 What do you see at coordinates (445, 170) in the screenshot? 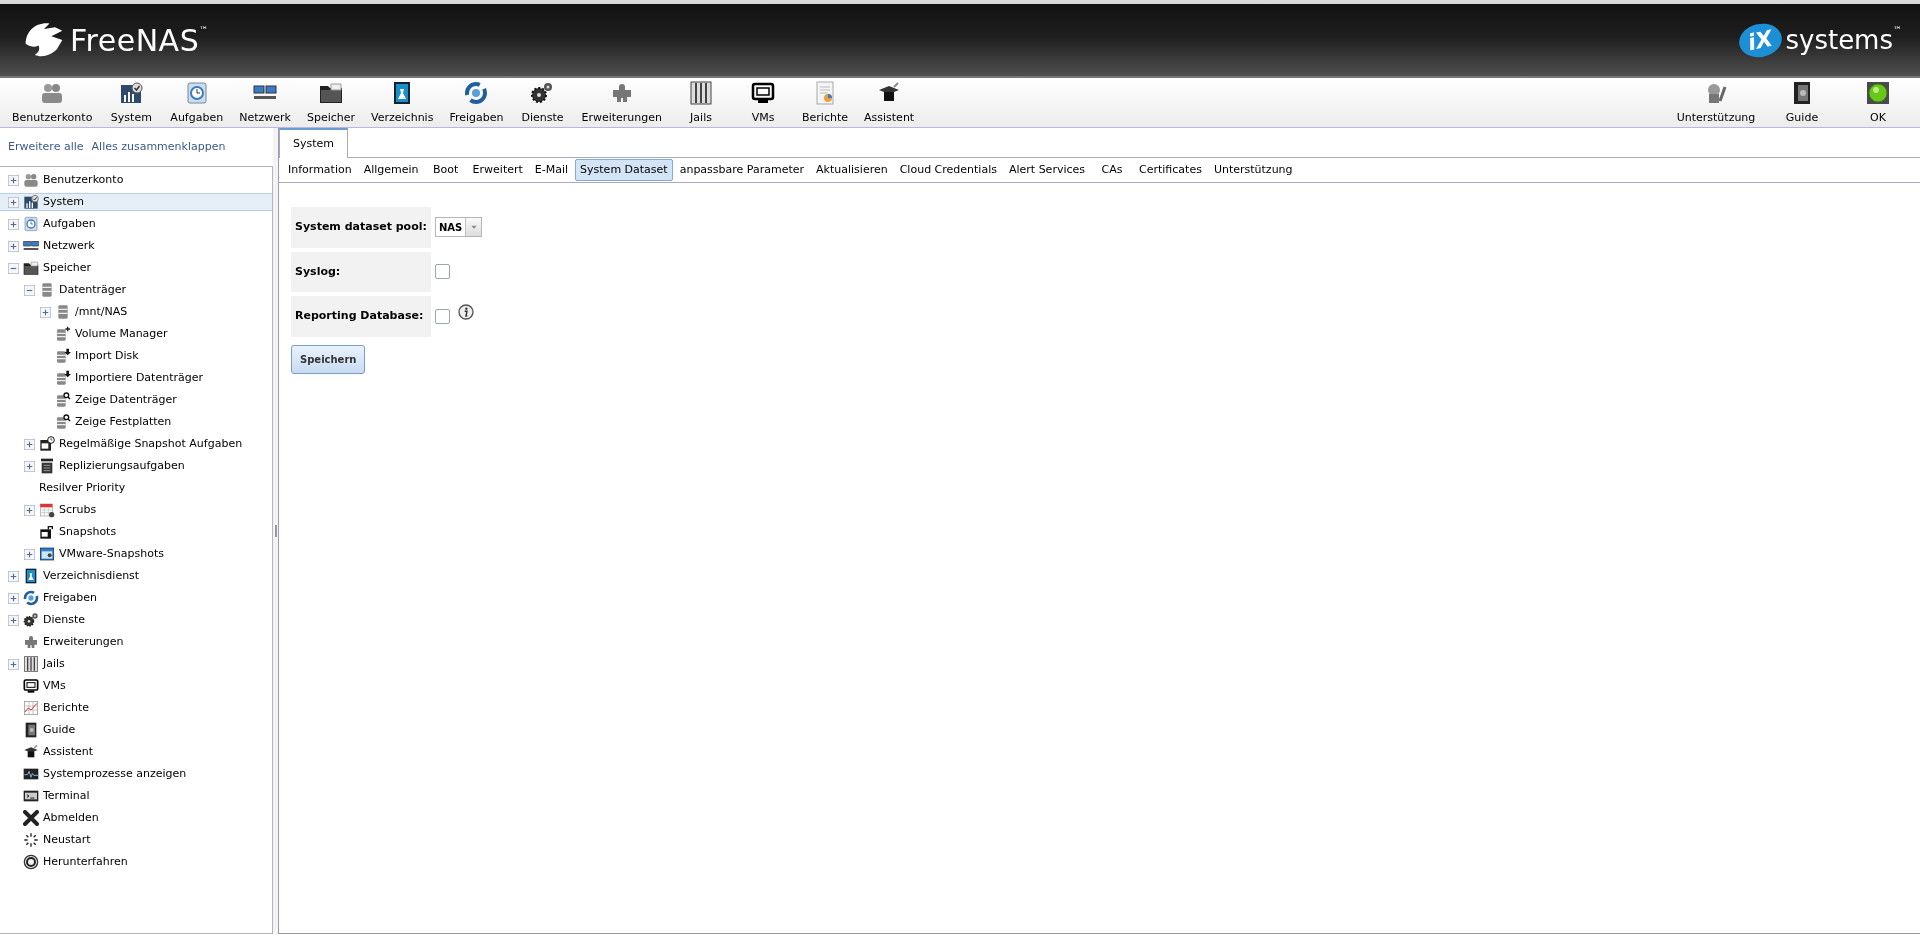
I see `tab: Boot` at bounding box center [445, 170].